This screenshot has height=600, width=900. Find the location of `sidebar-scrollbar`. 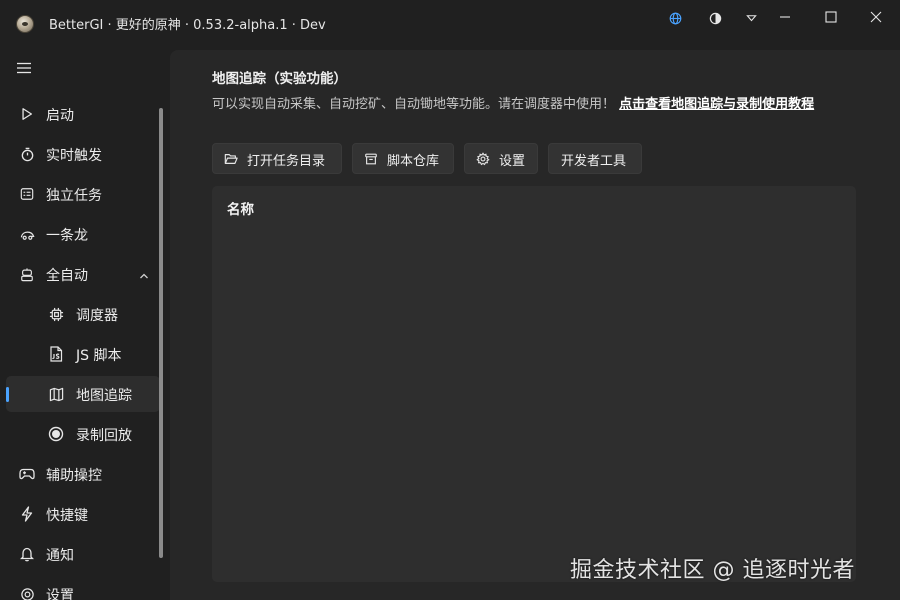

sidebar-scrollbar is located at coordinates (161, 333).